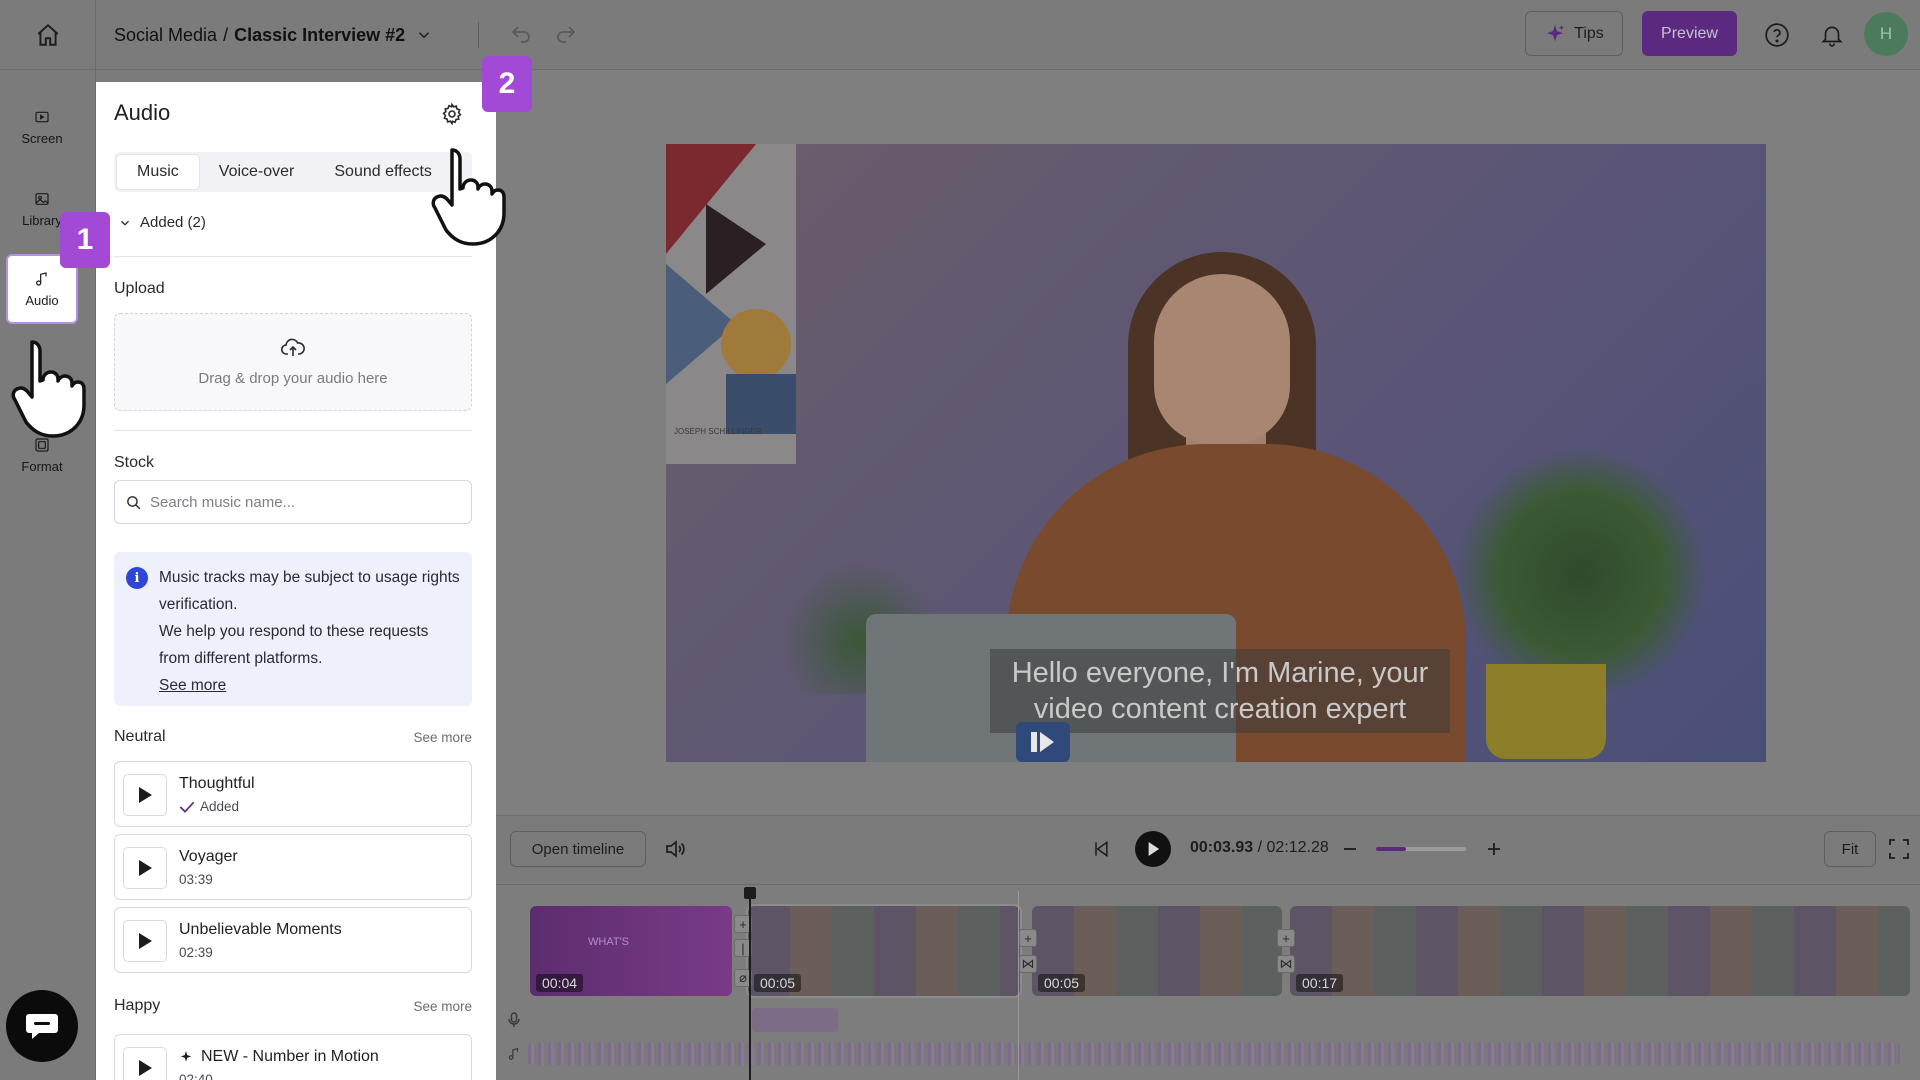 The height and width of the screenshot is (1080, 1920). Describe the element at coordinates (514, 1020) in the screenshot. I see `voice-track-icon` at that location.